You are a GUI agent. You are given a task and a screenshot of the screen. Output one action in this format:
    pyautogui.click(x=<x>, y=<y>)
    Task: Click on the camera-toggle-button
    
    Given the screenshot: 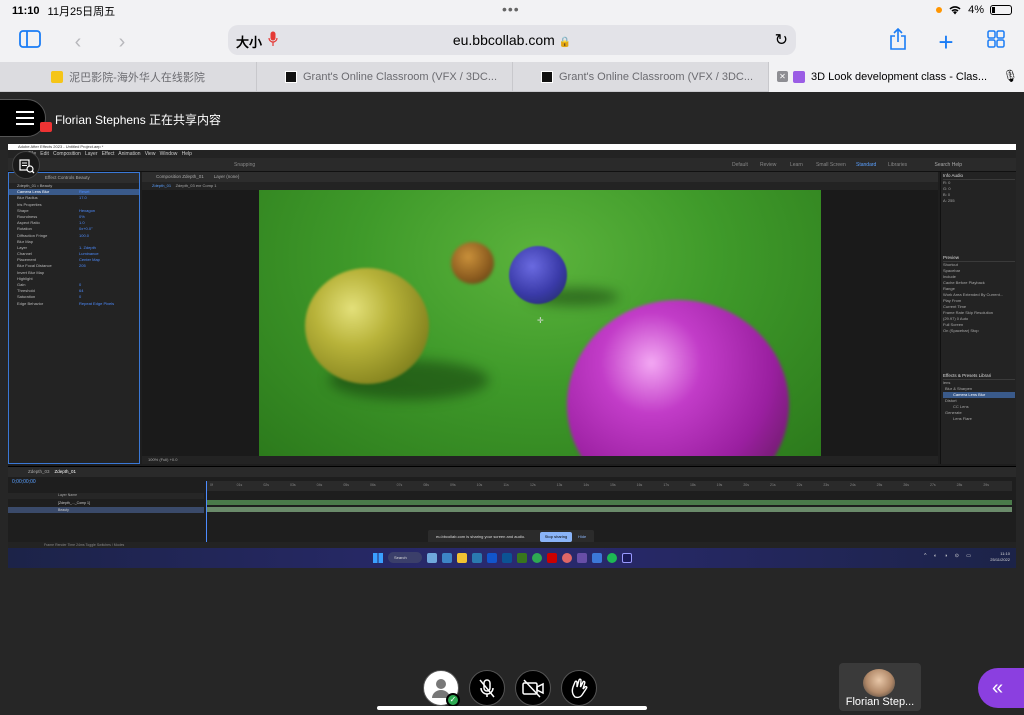 What is the action you would take?
    pyautogui.click(x=533, y=688)
    